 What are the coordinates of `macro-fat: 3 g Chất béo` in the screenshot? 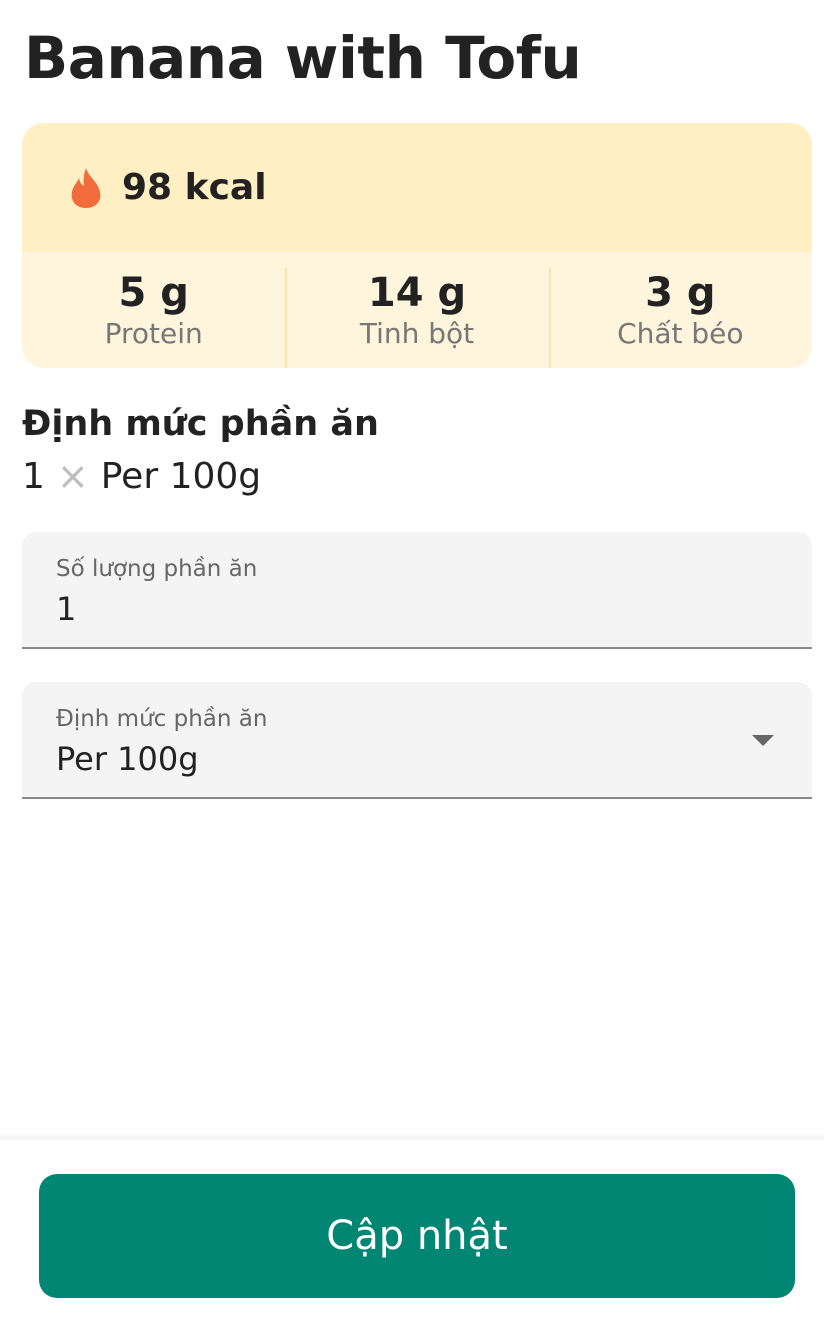 It's located at (680, 310).